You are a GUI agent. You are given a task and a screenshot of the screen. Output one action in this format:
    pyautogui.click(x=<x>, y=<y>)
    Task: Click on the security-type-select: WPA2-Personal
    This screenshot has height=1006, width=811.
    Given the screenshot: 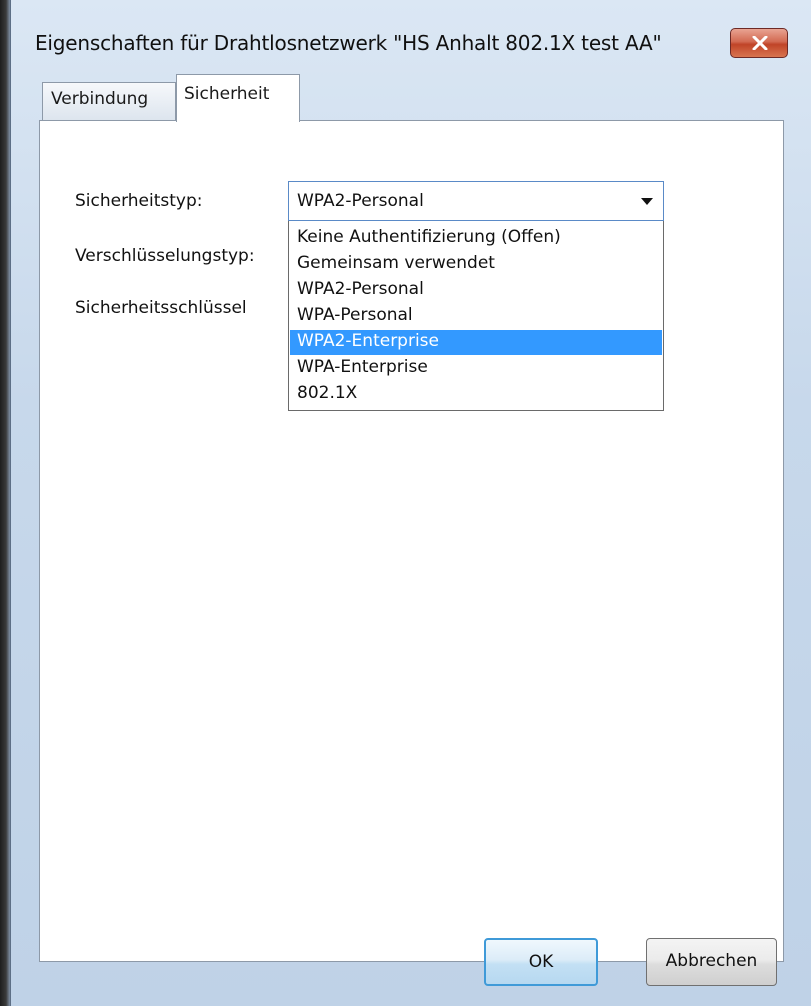 What is the action you would take?
    pyautogui.click(x=476, y=201)
    